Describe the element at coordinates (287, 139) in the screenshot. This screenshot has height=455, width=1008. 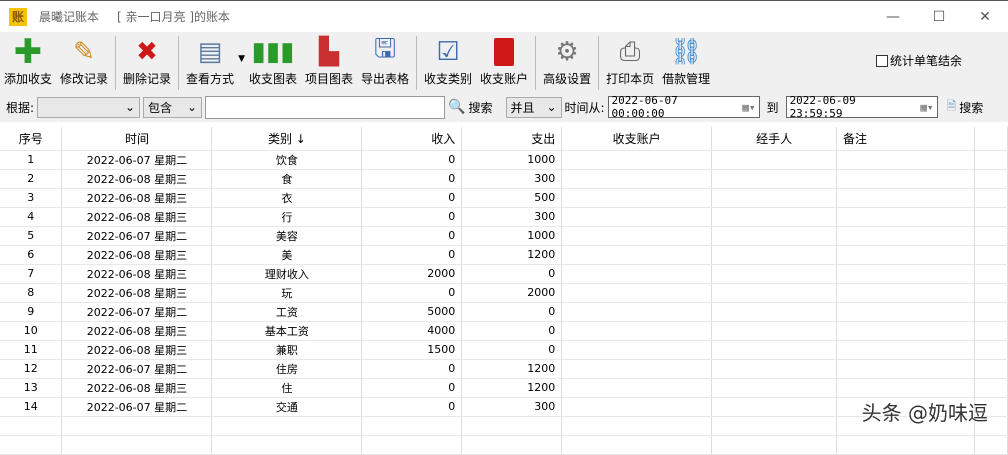
I see `col-header-category: 类别 ↓` at that location.